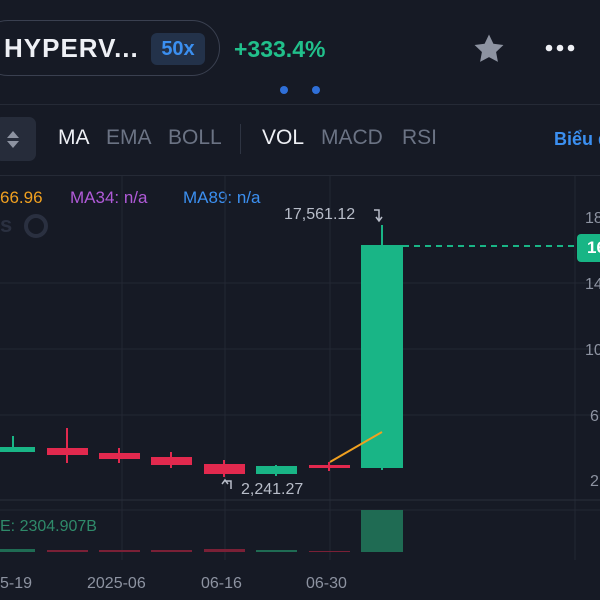  I want to click on tab-rsi: RSI, so click(419, 138).